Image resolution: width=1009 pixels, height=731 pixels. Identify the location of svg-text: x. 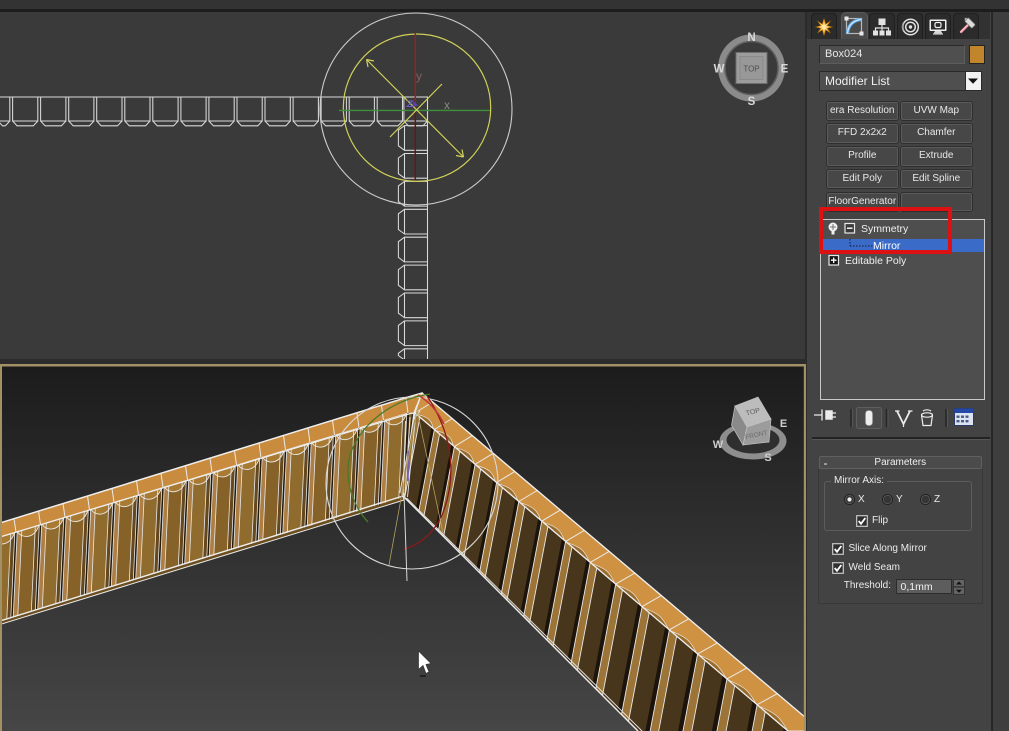
(447, 105).